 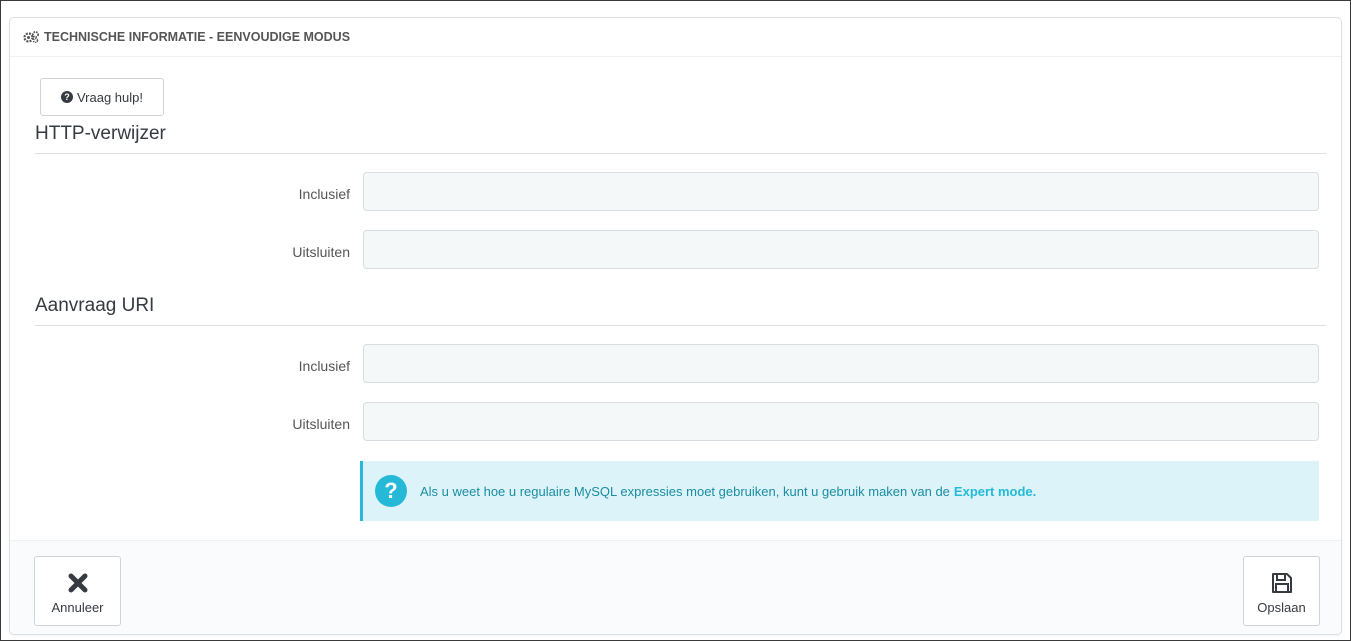 I want to click on section-title-request-uri: Aanvraag URI, so click(x=680, y=310).